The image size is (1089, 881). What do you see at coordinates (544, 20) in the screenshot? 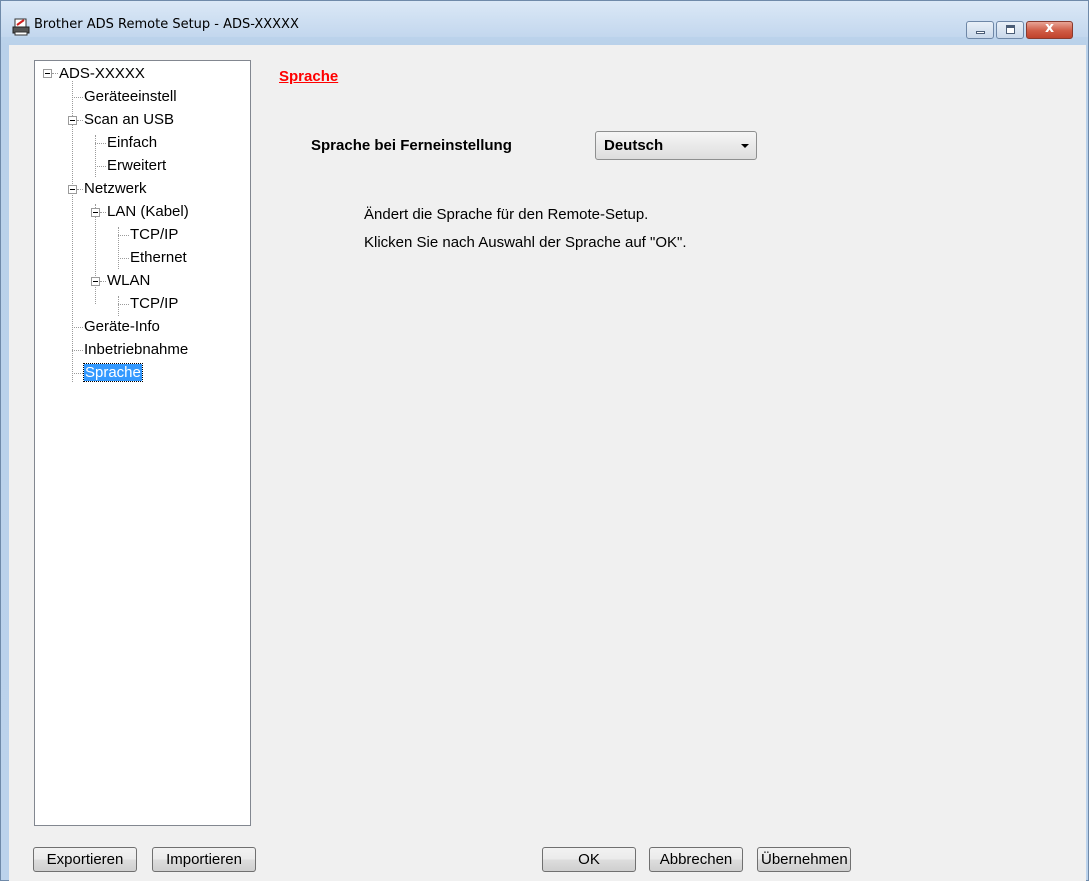
I see `title-bar: Brother ADS Remote Setup - ADS-XXXXX x` at bounding box center [544, 20].